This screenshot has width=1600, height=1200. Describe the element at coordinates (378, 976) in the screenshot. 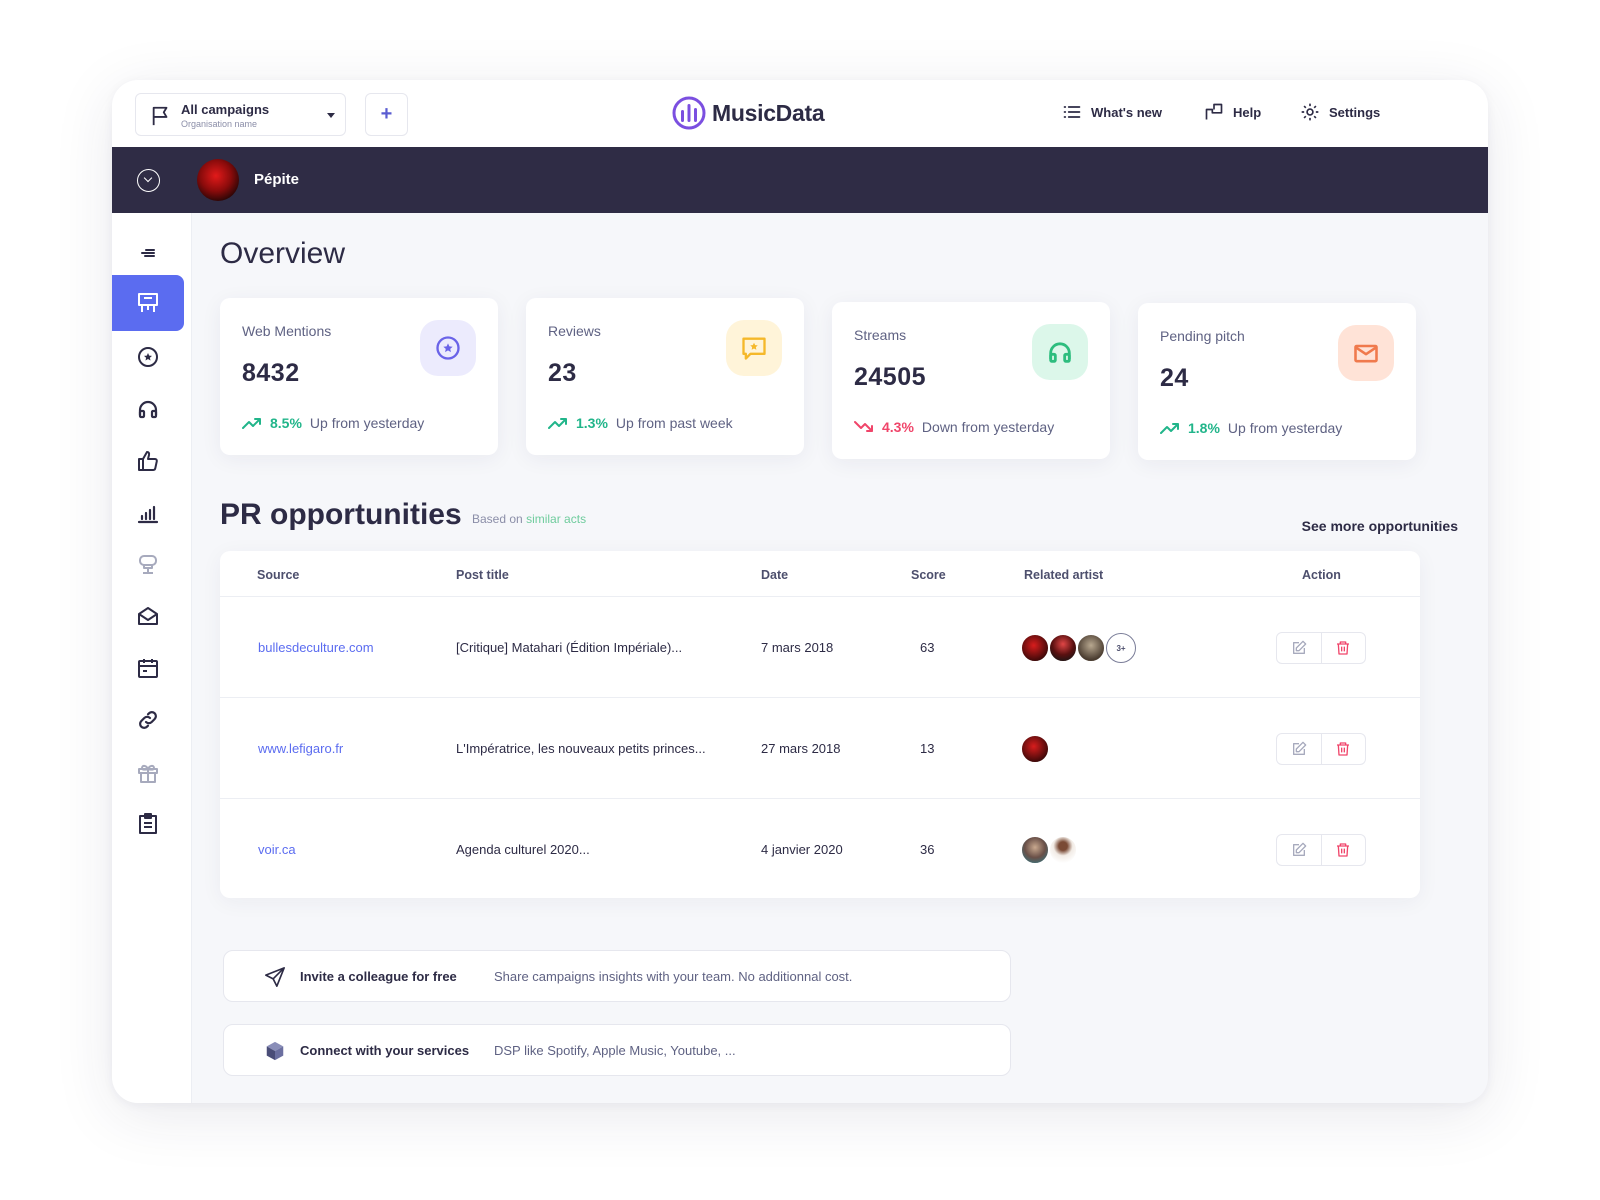

I see `banner-title: Invite a colleague for free` at that location.